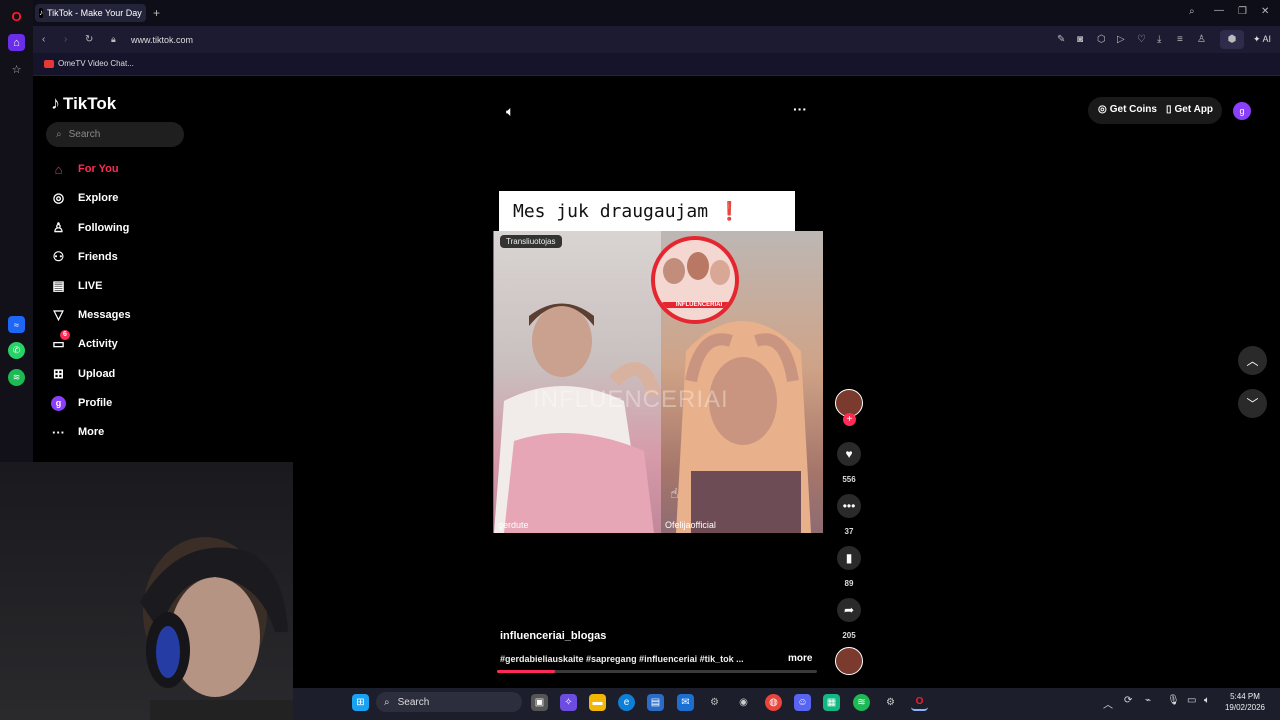  What do you see at coordinates (360, 702) in the screenshot?
I see `windows-start-icon: ⊞` at bounding box center [360, 702].